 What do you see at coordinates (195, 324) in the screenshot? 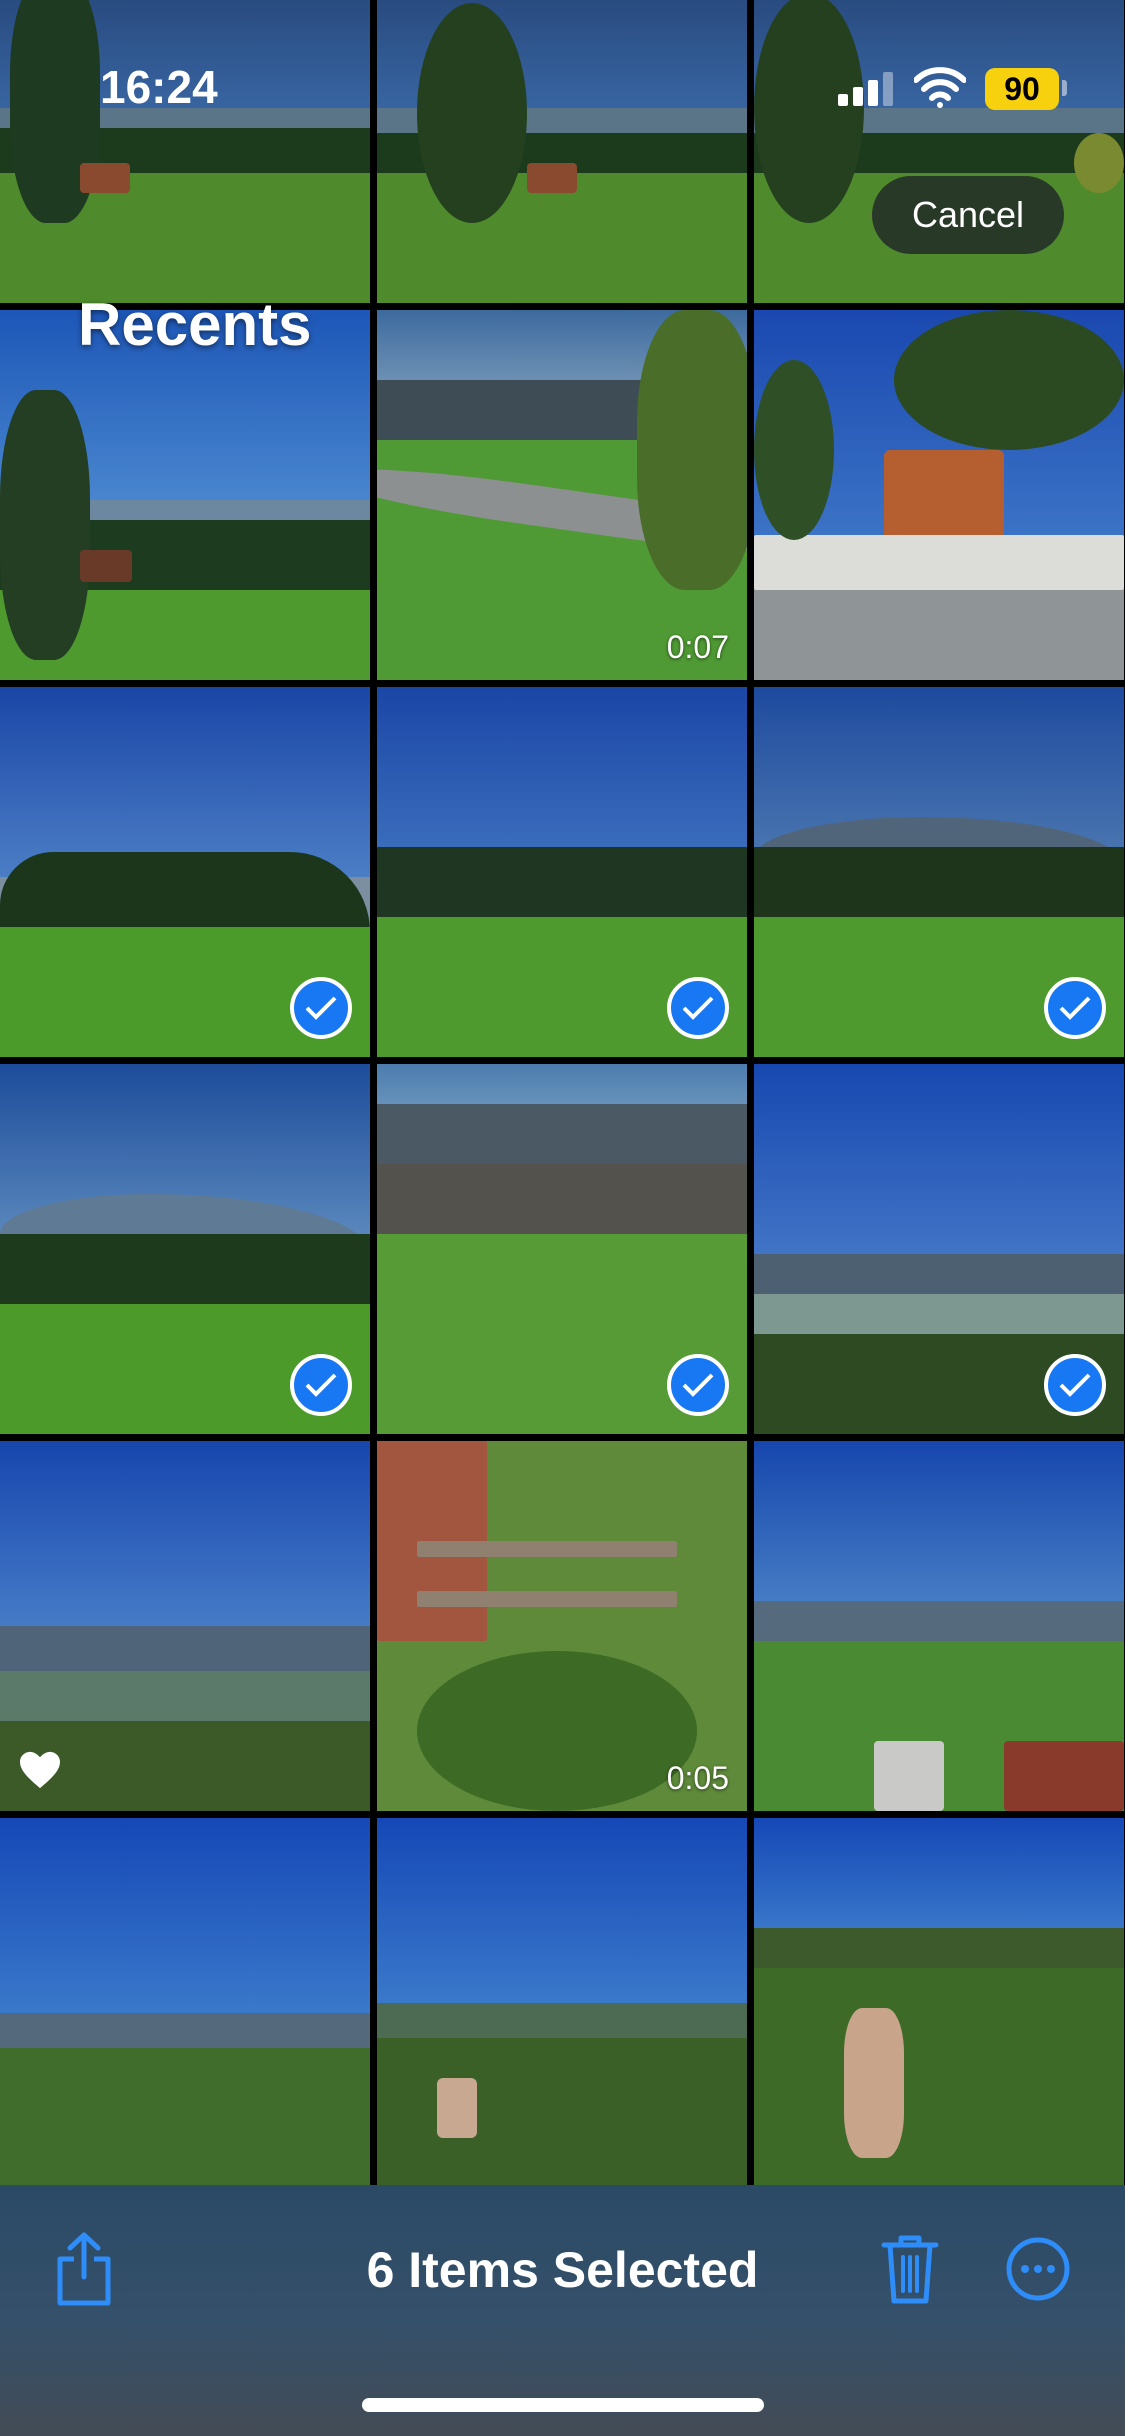
I see `page-title: Recents` at bounding box center [195, 324].